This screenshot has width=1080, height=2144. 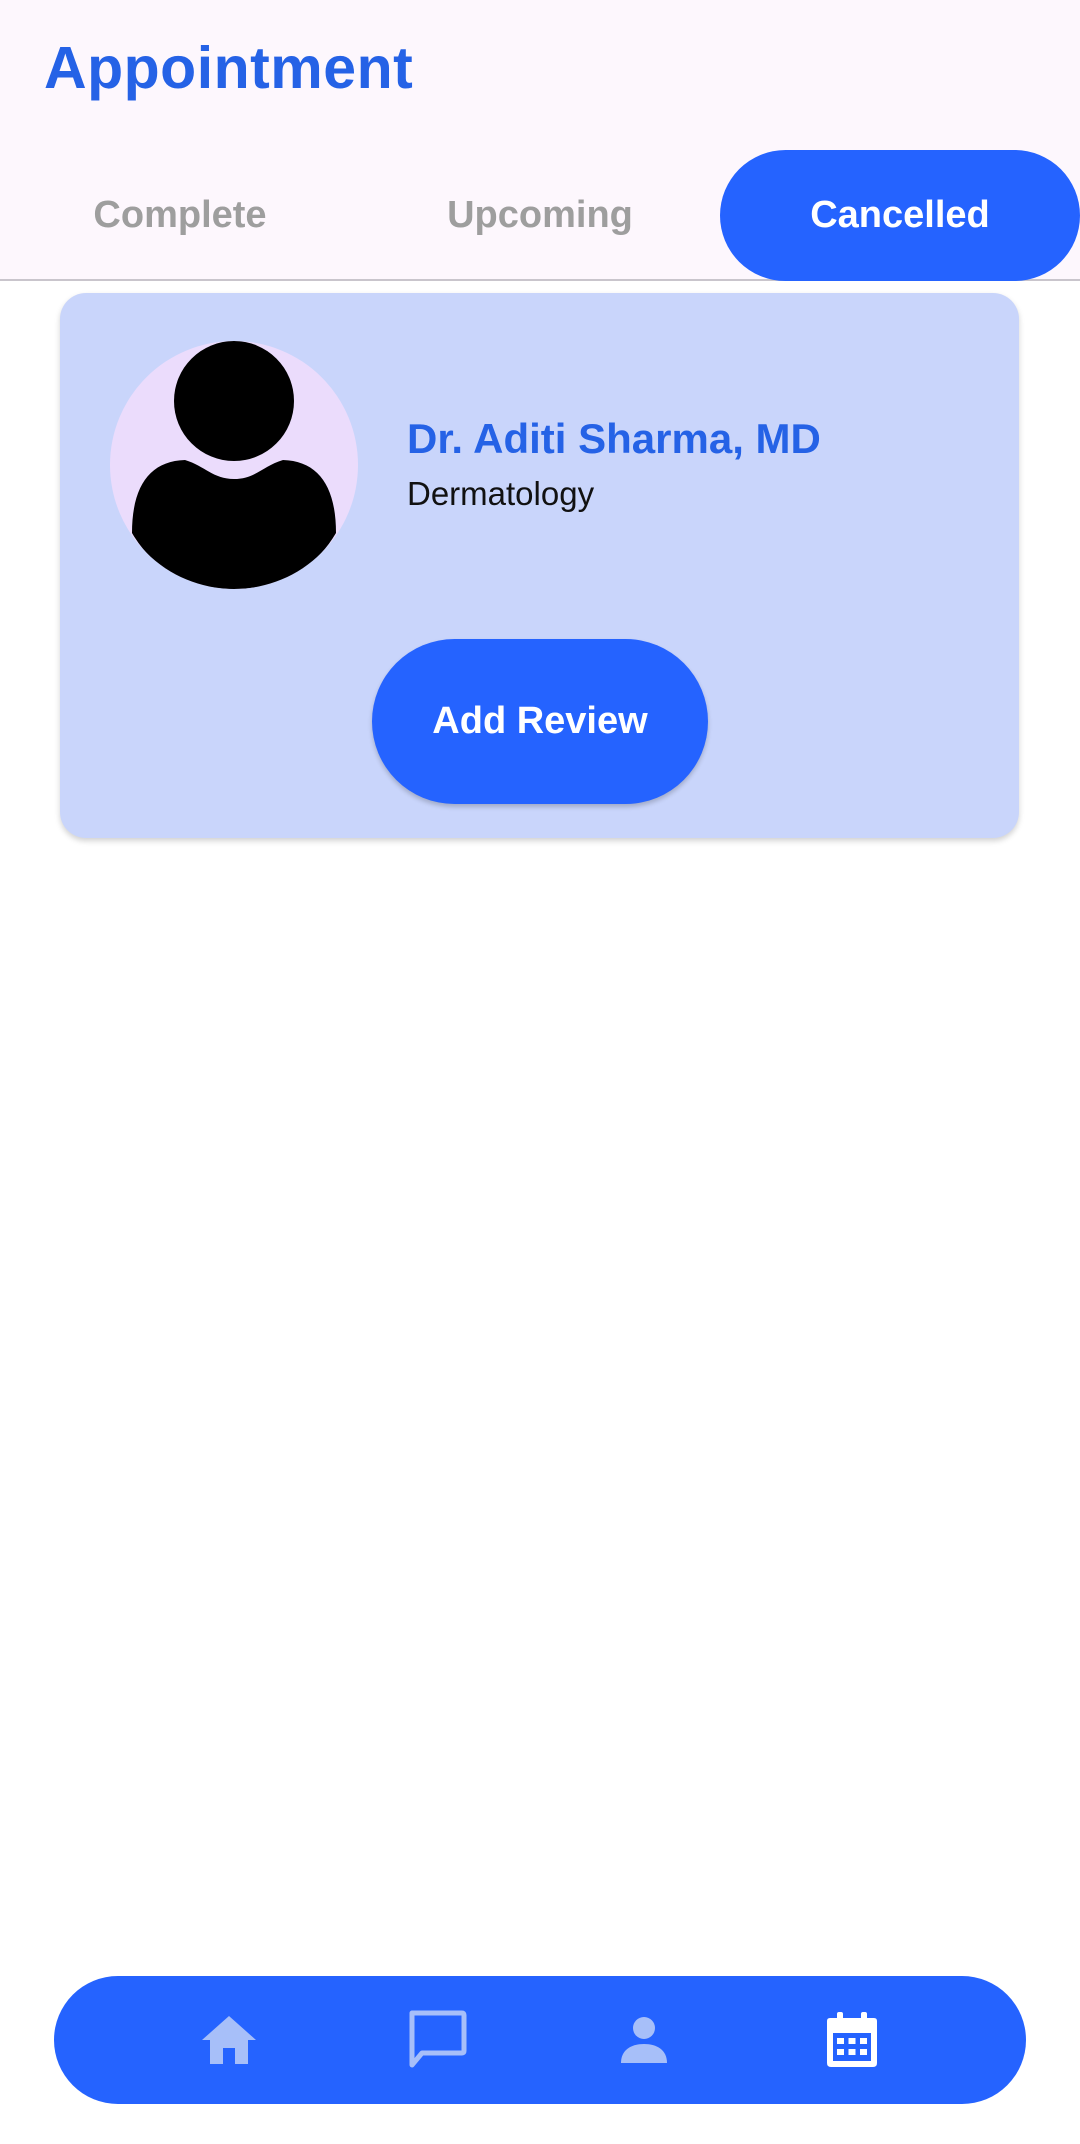 I want to click on nav-calendar, so click(x=852, y=2040).